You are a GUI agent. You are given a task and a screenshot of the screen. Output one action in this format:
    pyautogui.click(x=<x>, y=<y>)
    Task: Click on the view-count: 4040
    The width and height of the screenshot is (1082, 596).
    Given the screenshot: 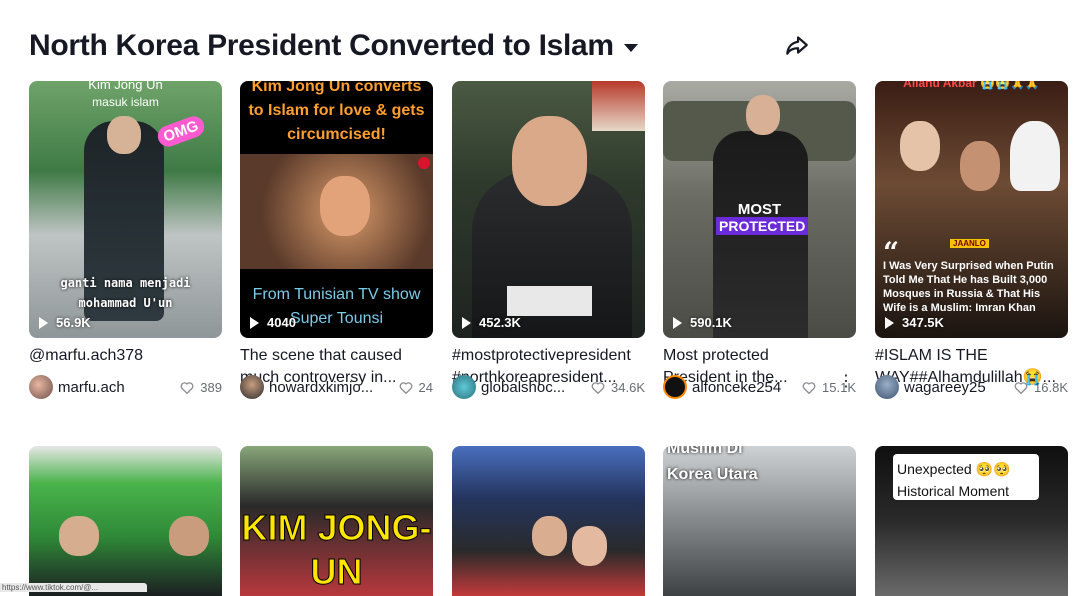 What is the action you would take?
    pyautogui.click(x=273, y=322)
    